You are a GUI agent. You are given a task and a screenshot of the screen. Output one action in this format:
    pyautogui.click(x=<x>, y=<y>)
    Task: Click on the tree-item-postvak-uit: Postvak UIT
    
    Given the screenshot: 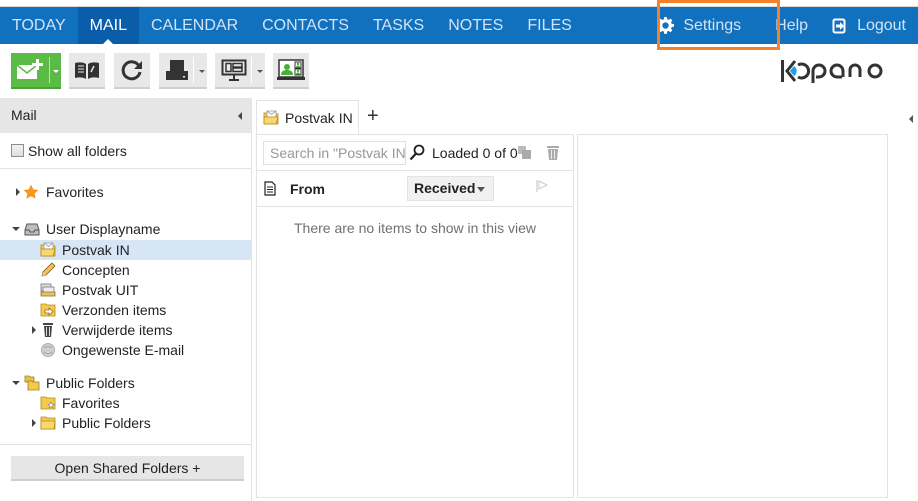 What is the action you would take?
    pyautogui.click(x=125, y=290)
    